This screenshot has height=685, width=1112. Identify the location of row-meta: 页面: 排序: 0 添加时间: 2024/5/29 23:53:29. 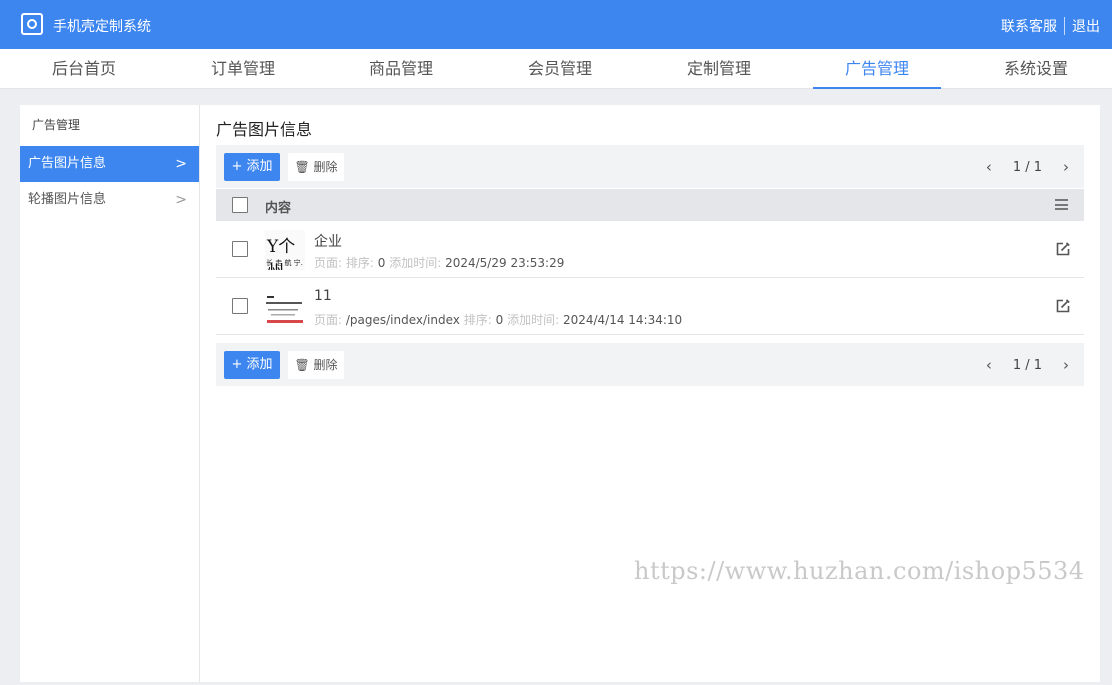
(439, 262).